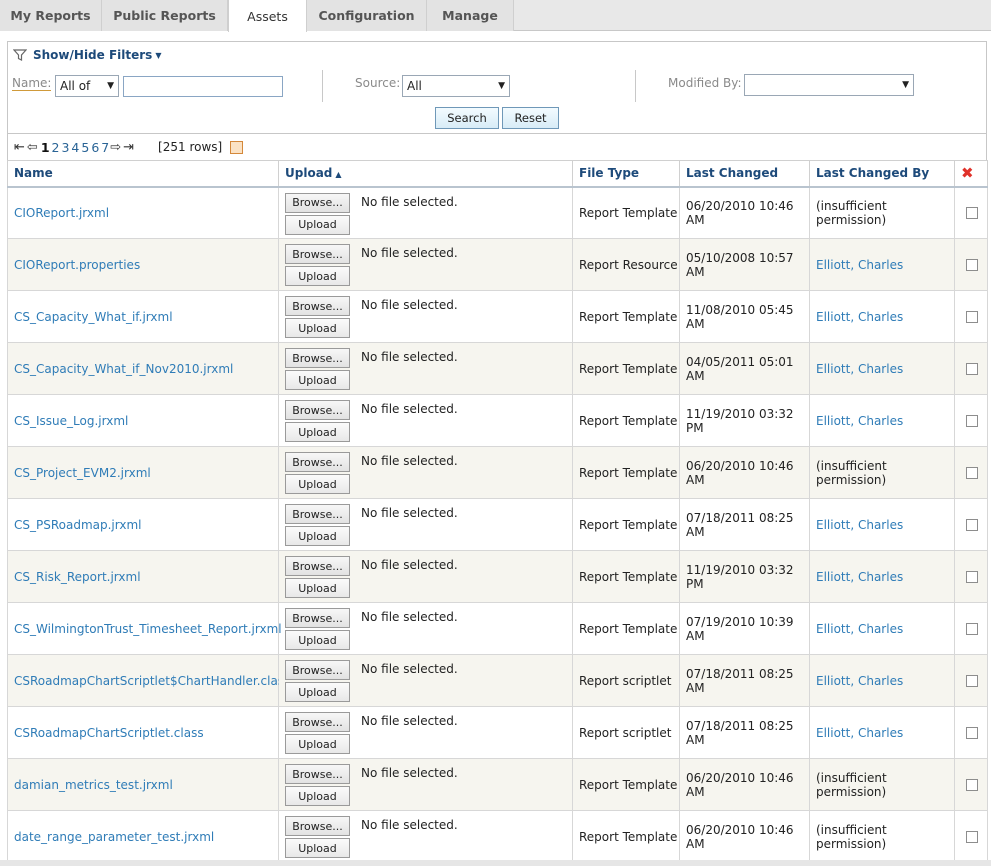 This screenshot has height=866, width=991. Describe the element at coordinates (87, 55) in the screenshot. I see `show-hide-filters-toggle: Show/Hide Filters ▼` at that location.